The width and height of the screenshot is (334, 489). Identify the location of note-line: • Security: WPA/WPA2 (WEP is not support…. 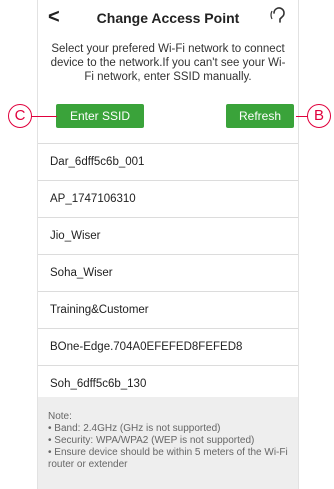
(151, 440).